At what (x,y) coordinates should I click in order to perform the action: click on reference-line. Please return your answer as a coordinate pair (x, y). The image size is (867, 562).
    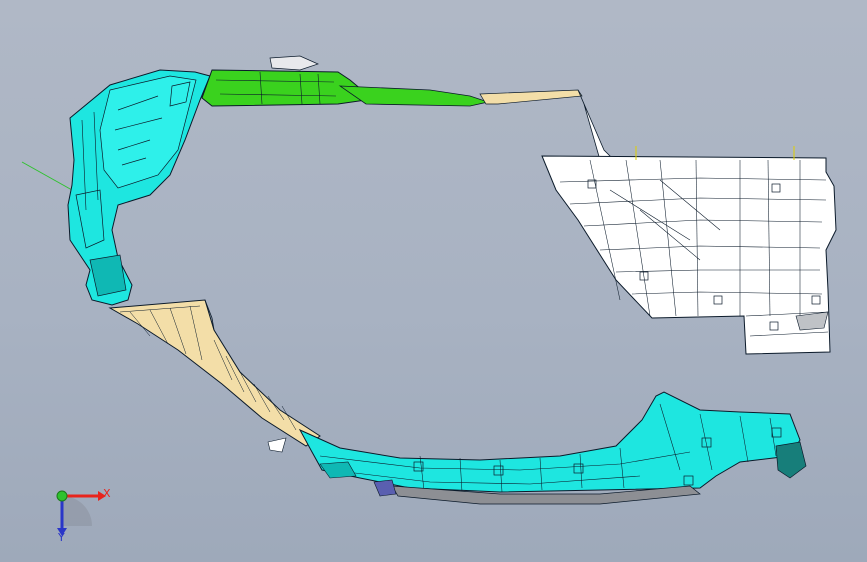
    Looking at the image, I should click on (47, 176).